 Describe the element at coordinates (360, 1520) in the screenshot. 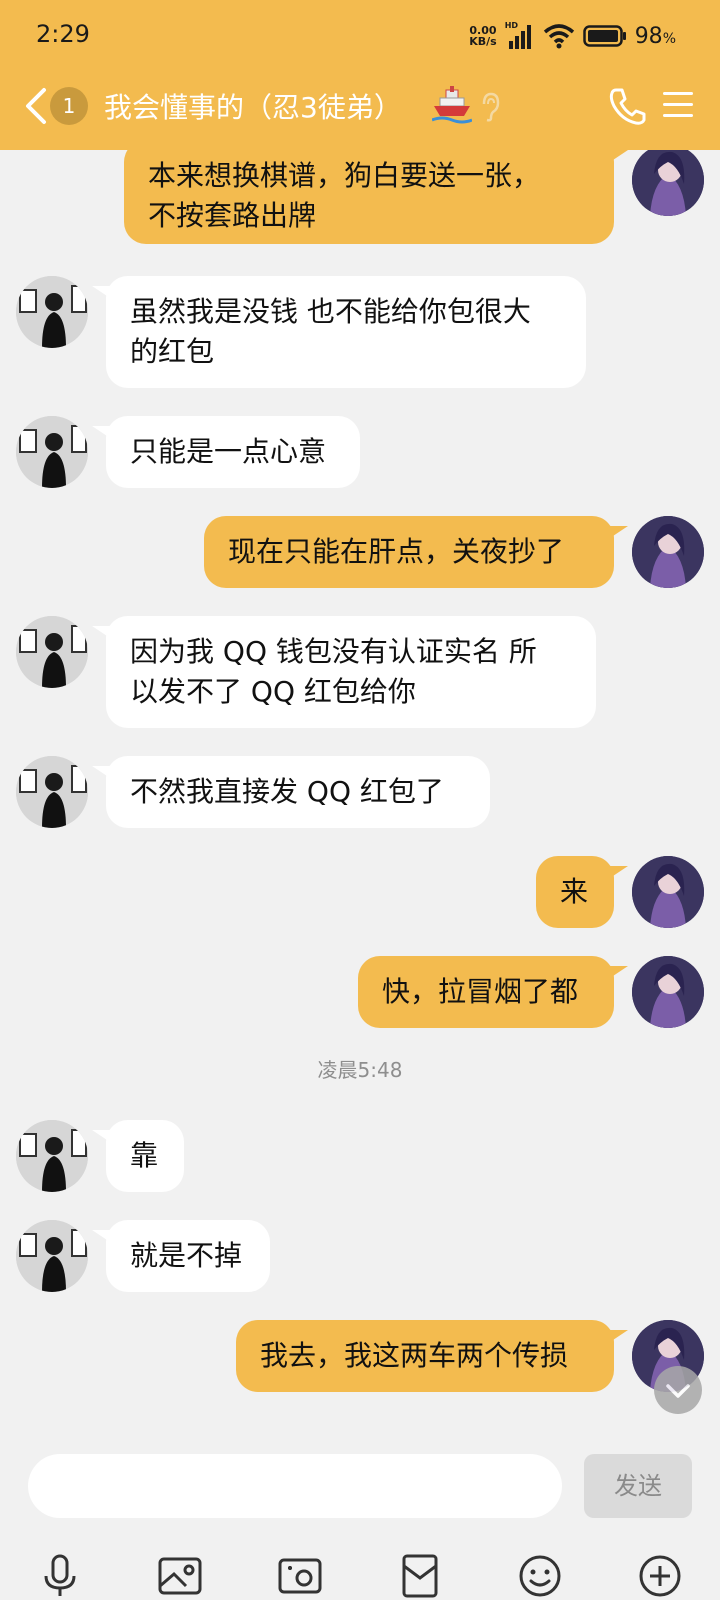

I see `input-bar: 发送` at that location.